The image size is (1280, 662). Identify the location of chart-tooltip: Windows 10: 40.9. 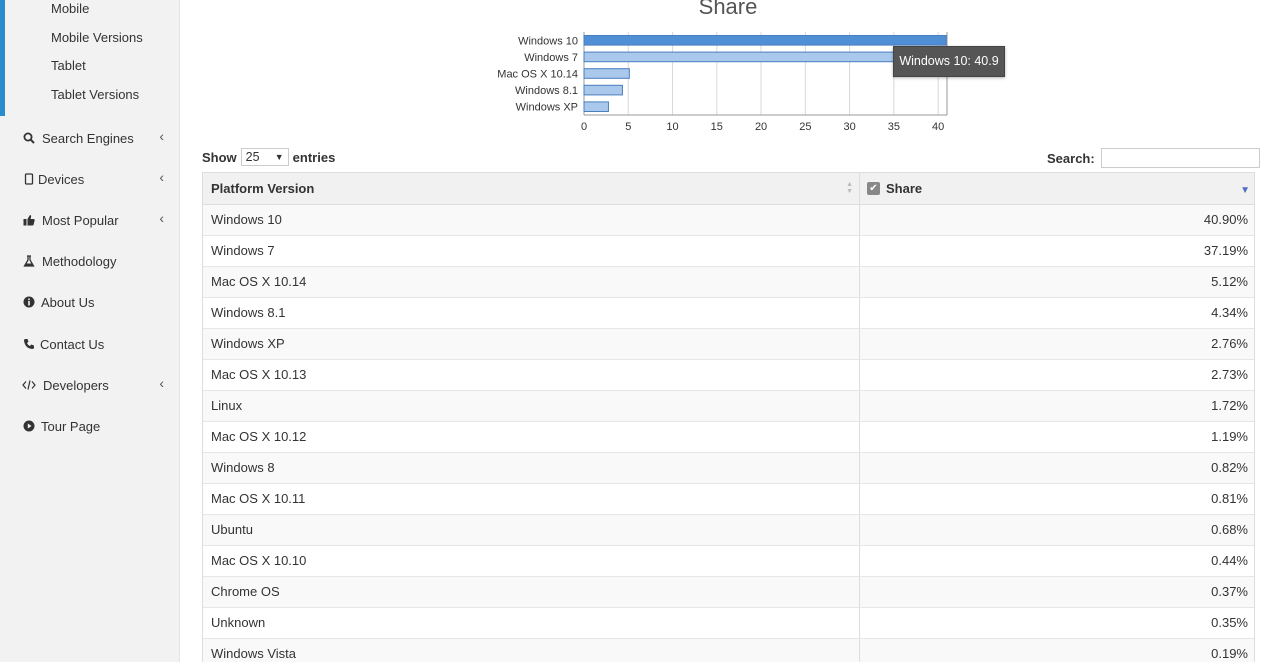
(949, 61).